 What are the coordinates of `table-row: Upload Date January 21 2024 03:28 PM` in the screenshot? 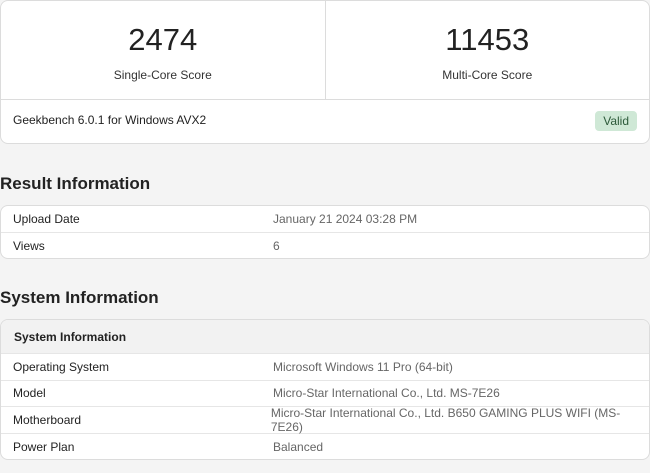 It's located at (325, 219).